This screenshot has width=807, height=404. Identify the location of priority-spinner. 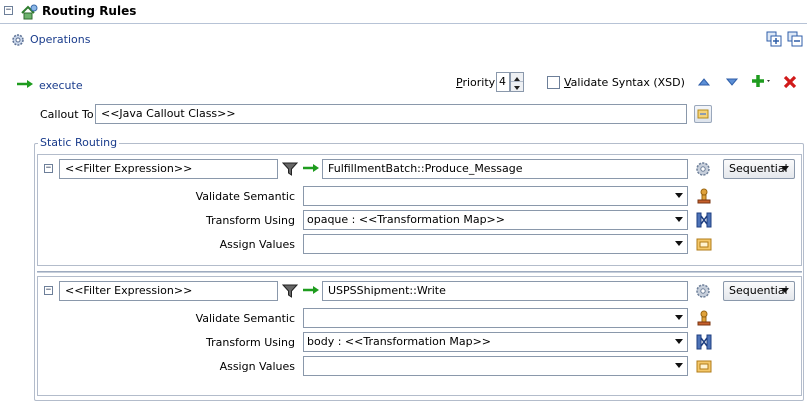
(517, 82).